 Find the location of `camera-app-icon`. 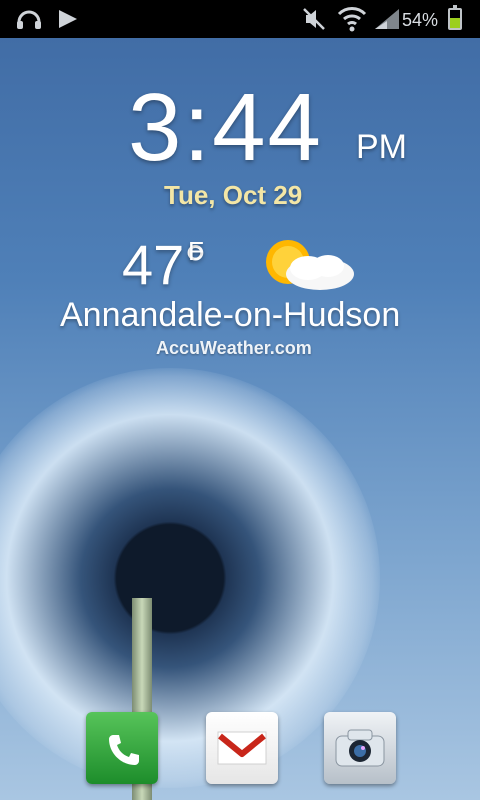

camera-app-icon is located at coordinates (360, 748).